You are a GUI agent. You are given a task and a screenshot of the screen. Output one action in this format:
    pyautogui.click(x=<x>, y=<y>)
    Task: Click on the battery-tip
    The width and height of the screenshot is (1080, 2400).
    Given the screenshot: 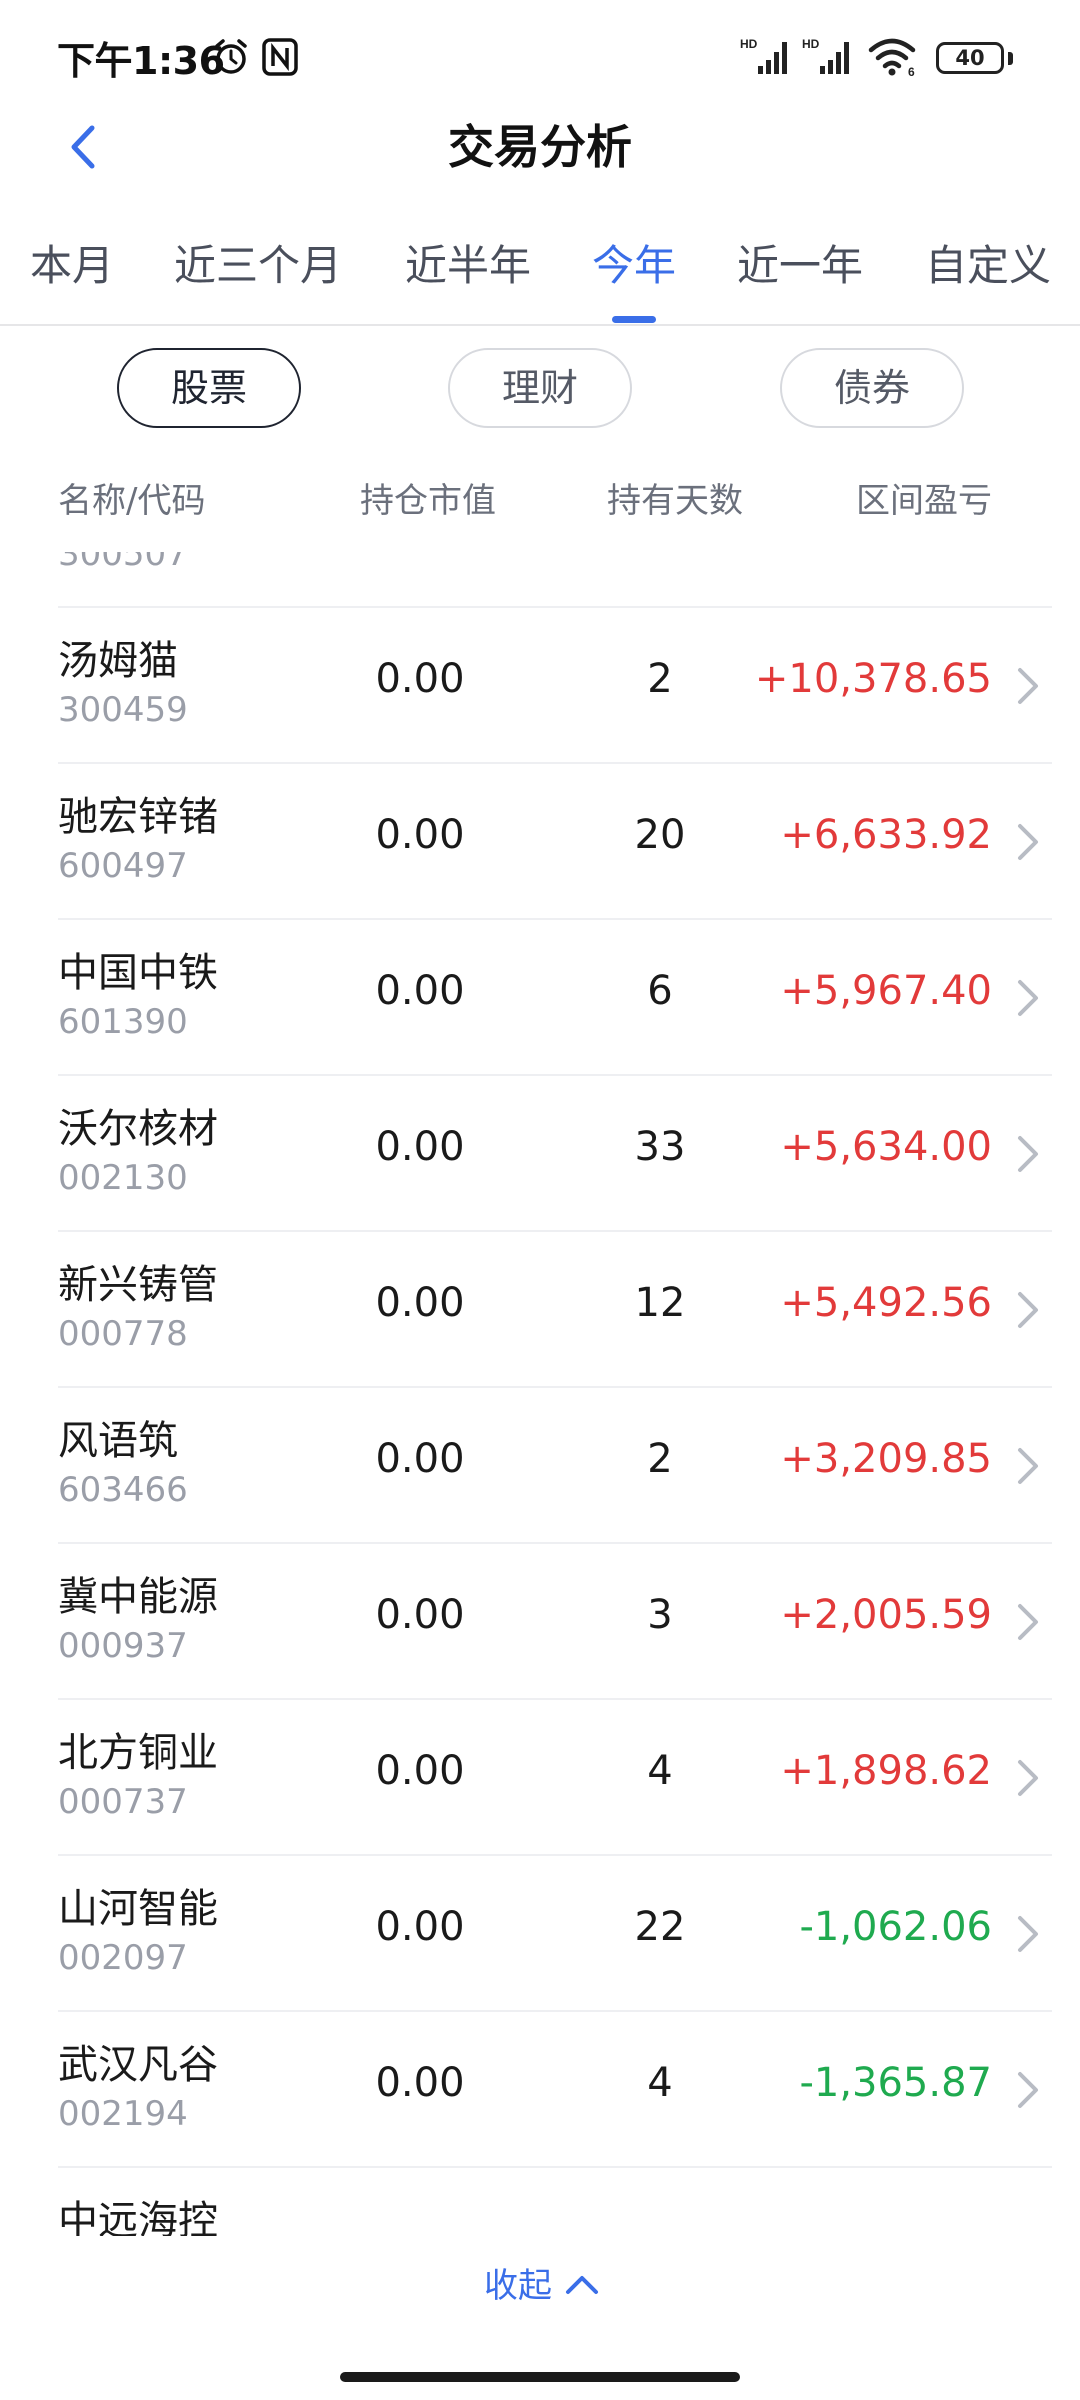 What is the action you would take?
    pyautogui.click(x=1010, y=58)
    